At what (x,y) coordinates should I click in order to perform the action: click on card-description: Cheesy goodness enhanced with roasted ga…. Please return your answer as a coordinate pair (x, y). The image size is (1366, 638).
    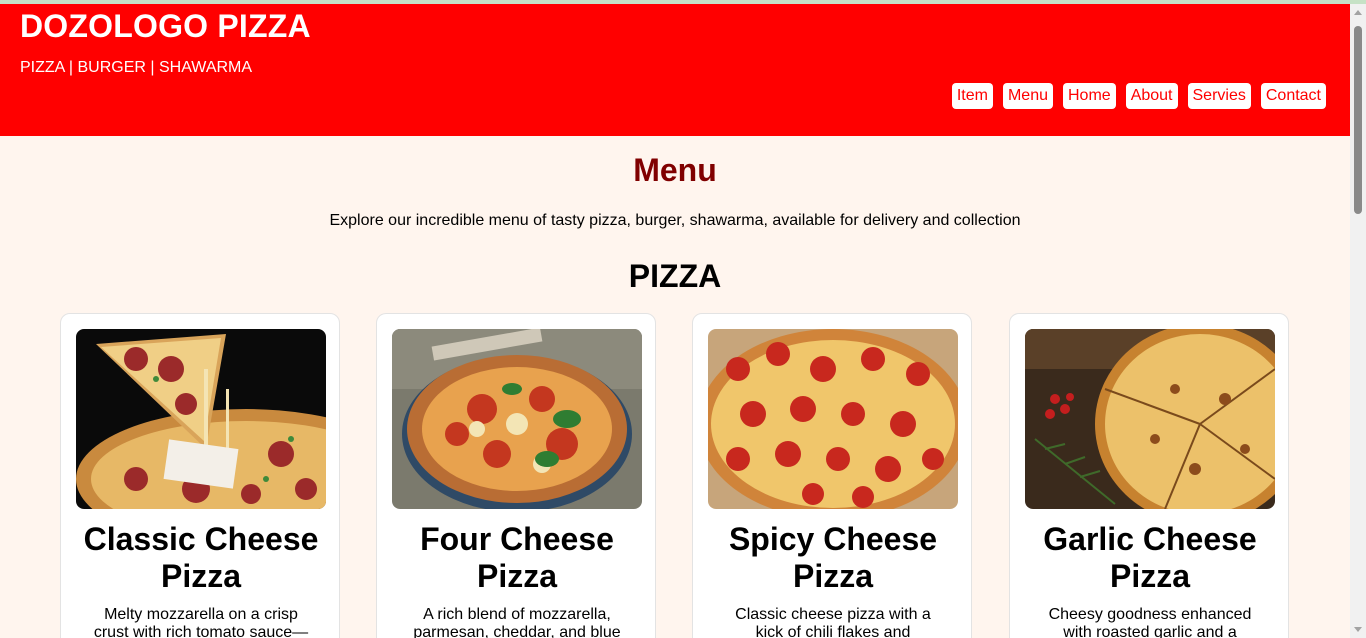
    Looking at the image, I should click on (1150, 622).